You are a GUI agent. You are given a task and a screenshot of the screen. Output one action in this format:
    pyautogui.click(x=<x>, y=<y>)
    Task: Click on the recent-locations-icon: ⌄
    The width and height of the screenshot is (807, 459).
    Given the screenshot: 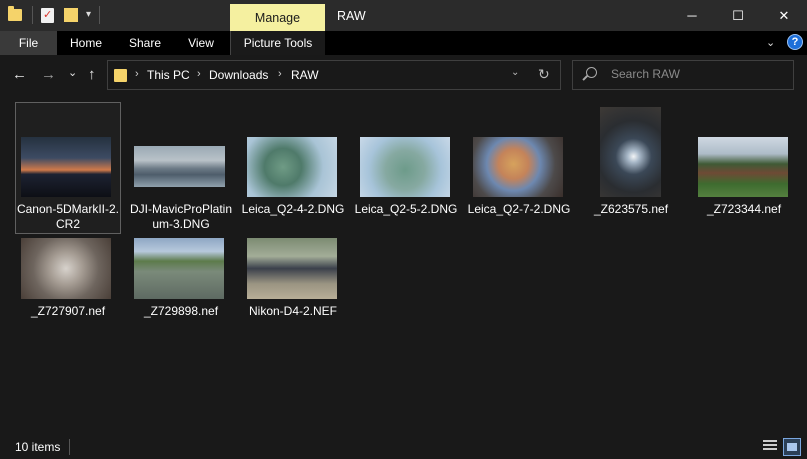 What is the action you would take?
    pyautogui.click(x=72, y=73)
    